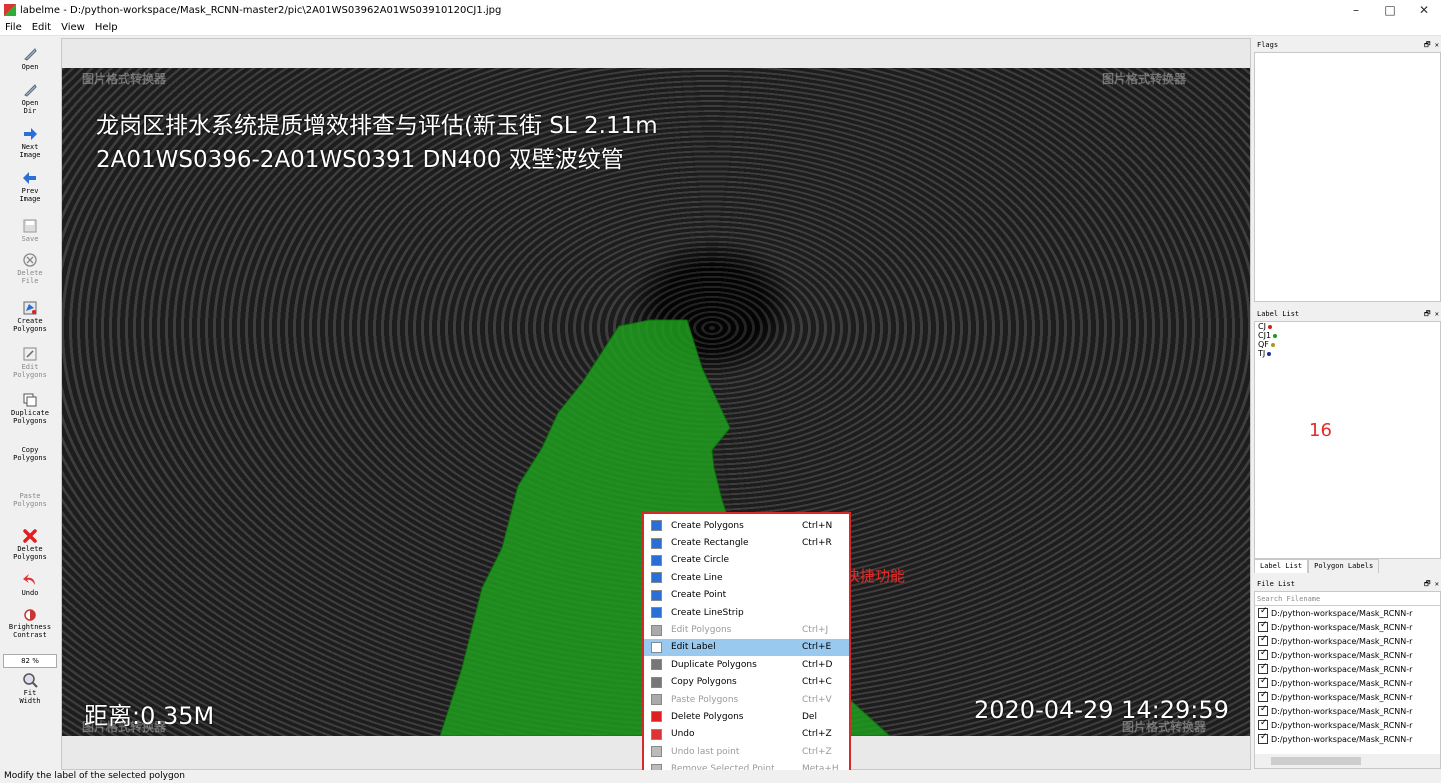  Describe the element at coordinates (1347, 45) in the screenshot. I see `flags-dock-title: Flags 🗗 ✕` at that location.